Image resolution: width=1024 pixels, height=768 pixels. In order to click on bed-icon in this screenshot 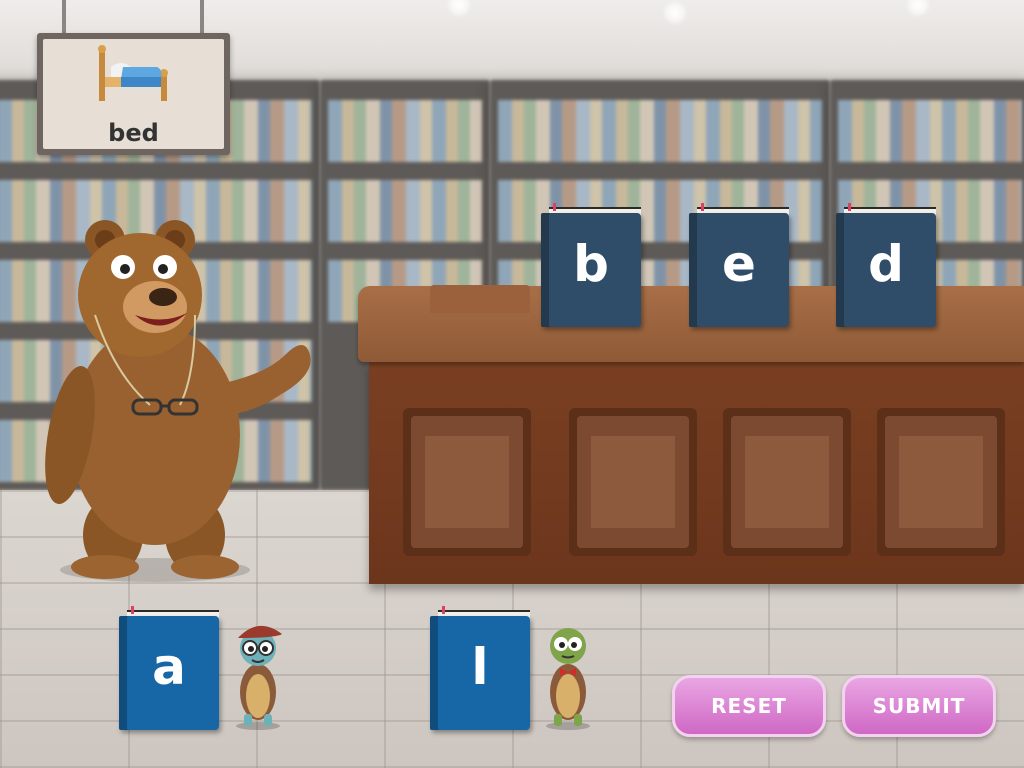, I will do `click(133, 73)`.